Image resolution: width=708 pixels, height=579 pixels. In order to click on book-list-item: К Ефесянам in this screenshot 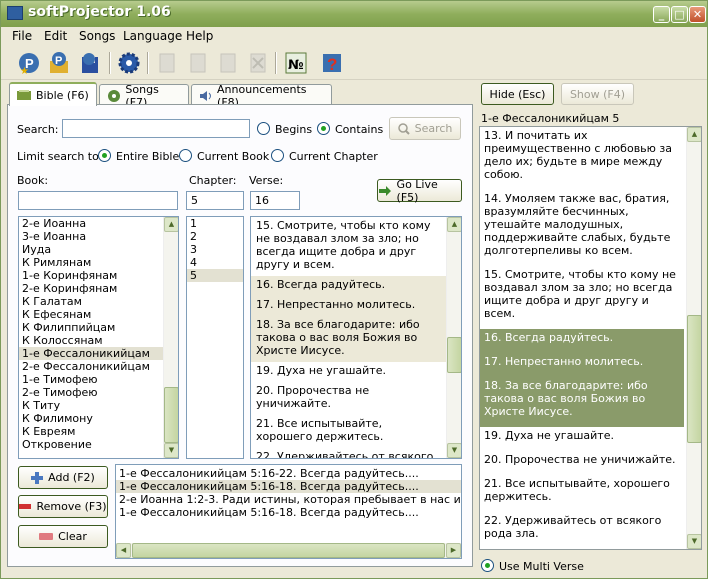, I will do `click(98, 314)`.